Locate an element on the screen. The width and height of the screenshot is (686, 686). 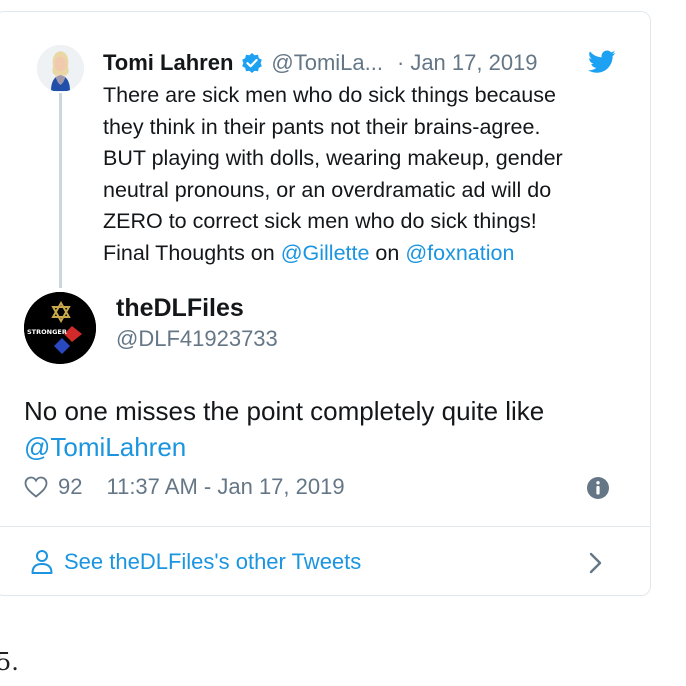
heart-icon is located at coordinates (36, 487).